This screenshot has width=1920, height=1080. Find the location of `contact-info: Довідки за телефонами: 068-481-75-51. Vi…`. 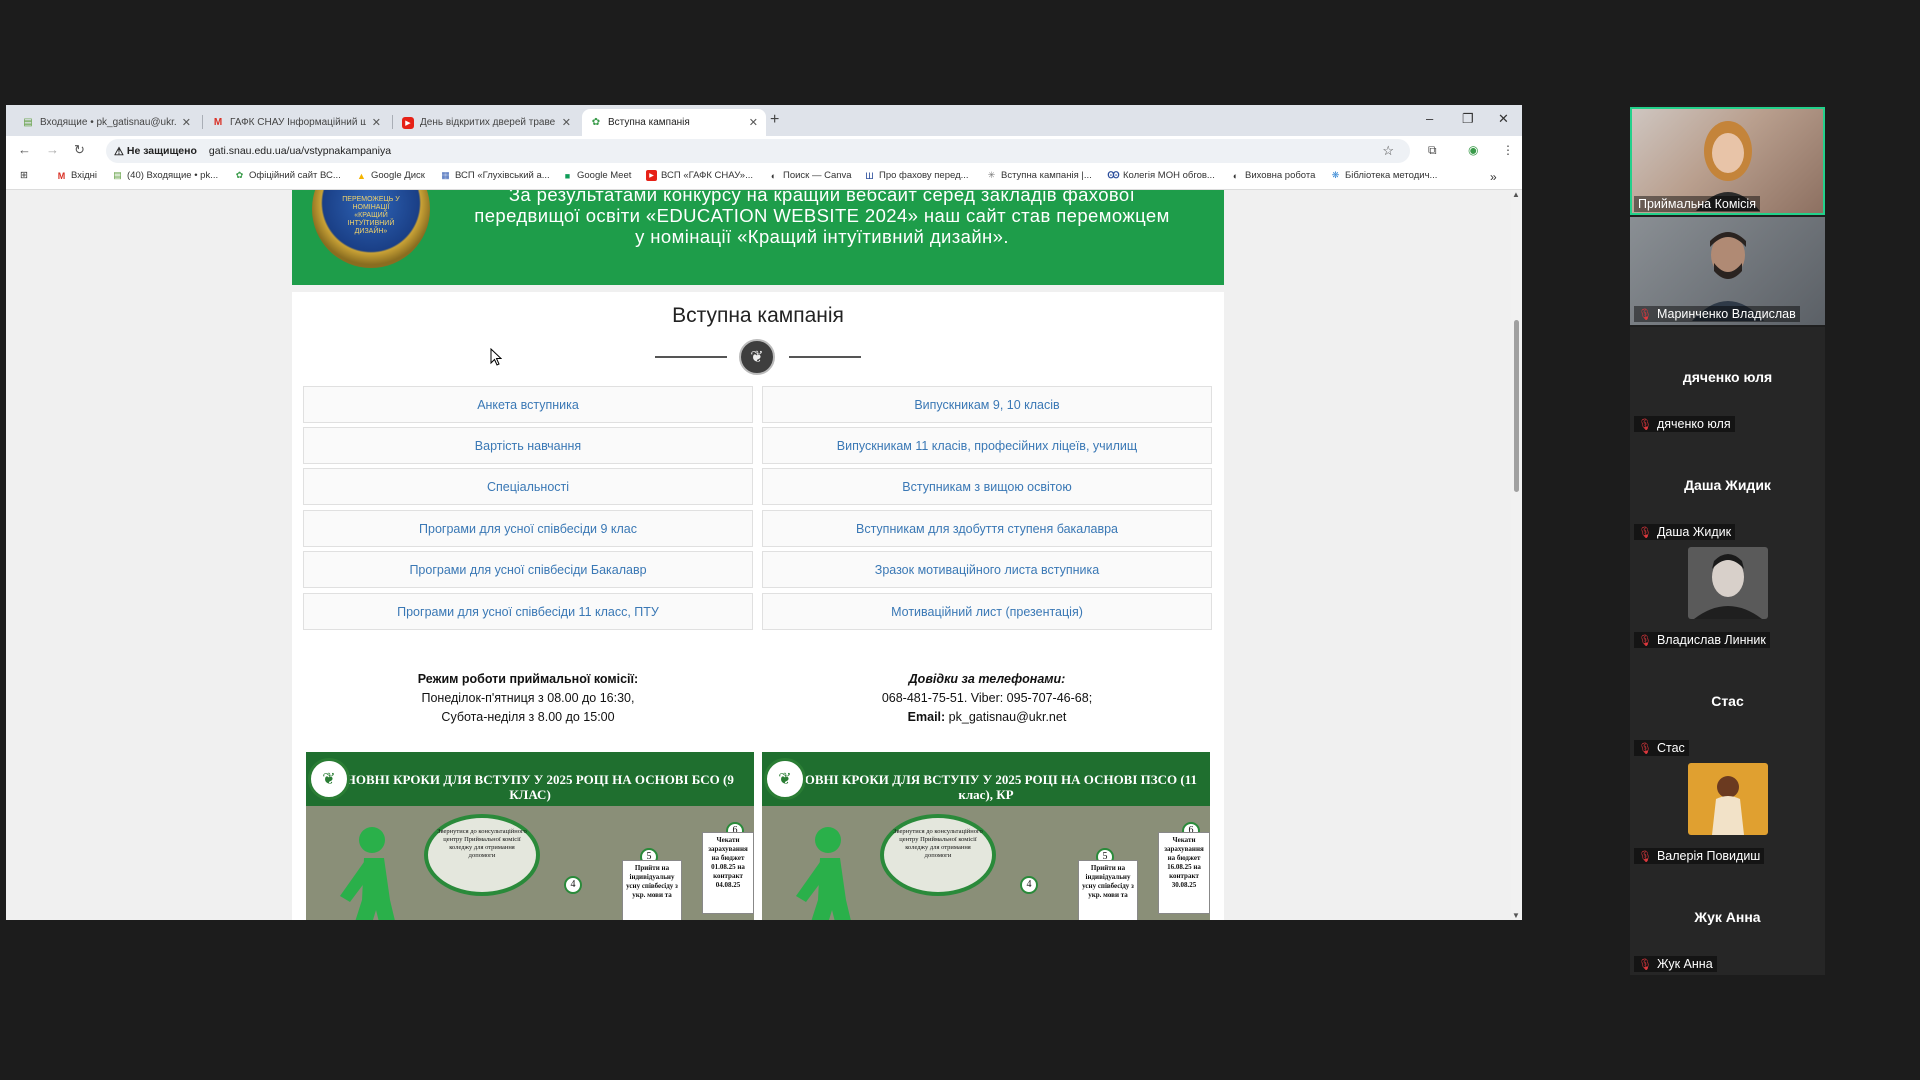

contact-info: Довідки за телефонами: 068-481-75-51. Vi… is located at coordinates (987, 698).